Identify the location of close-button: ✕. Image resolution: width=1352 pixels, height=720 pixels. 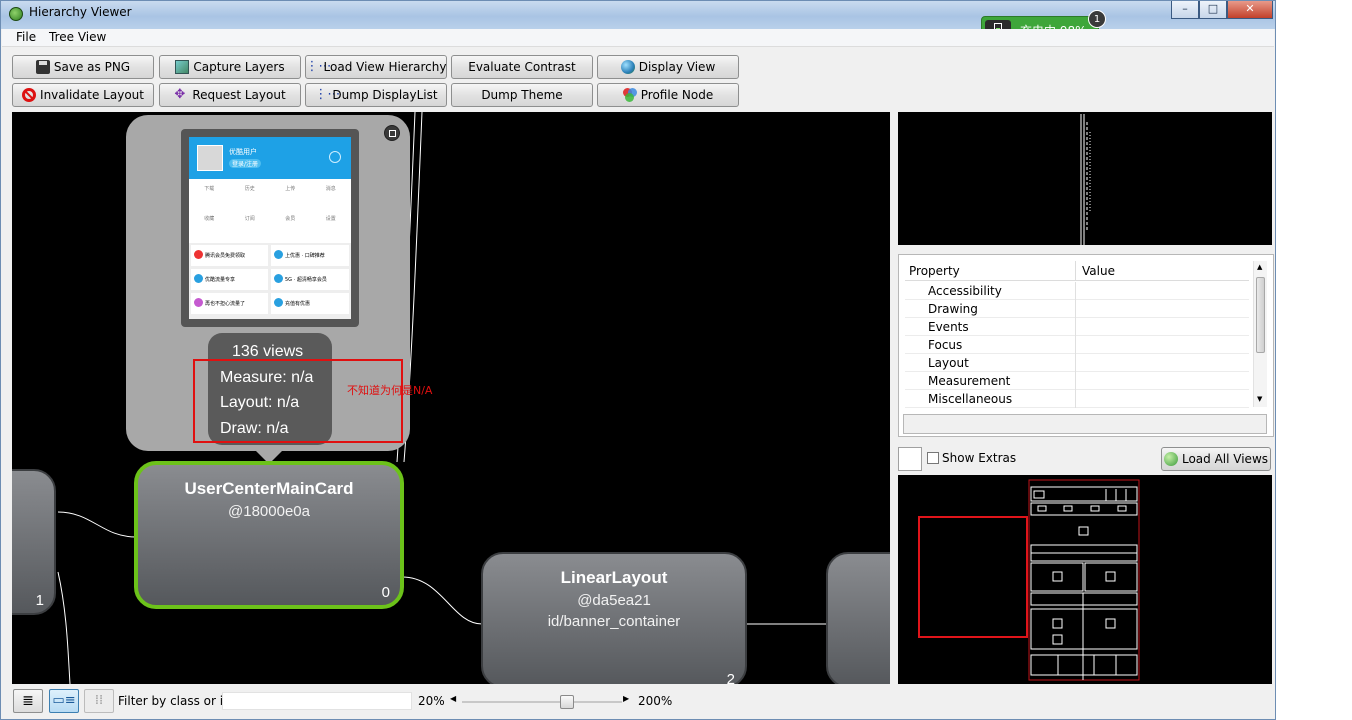
(1250, 10).